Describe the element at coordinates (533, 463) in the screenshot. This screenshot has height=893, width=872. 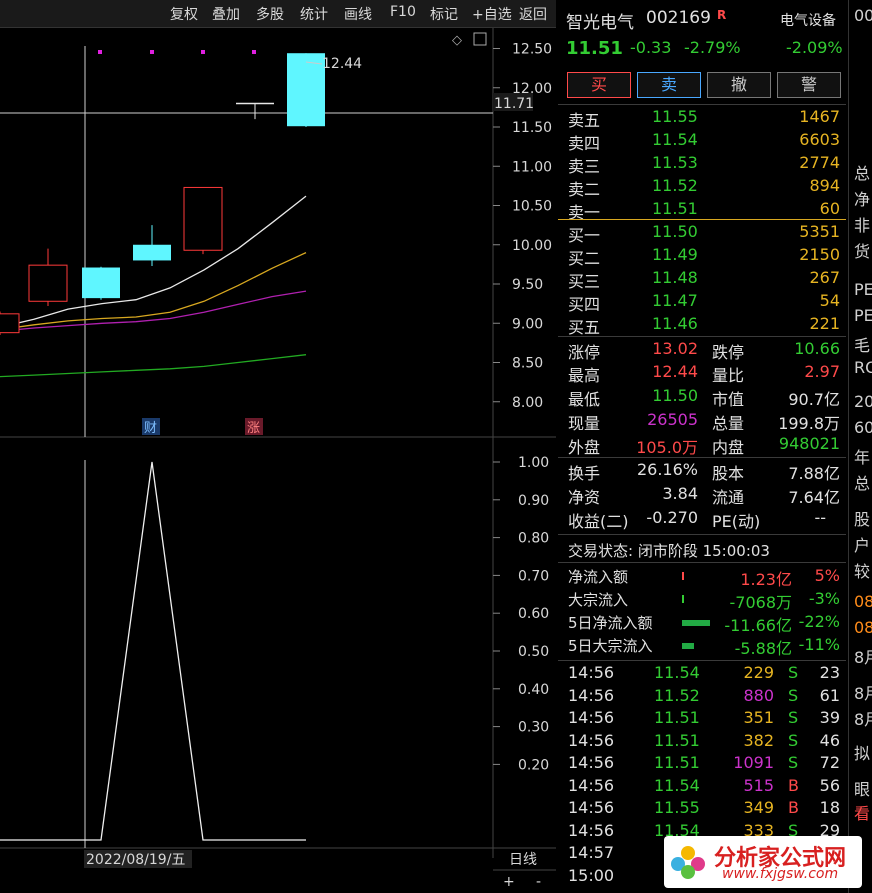
I see `indicator-tick-label: 1.00` at that location.